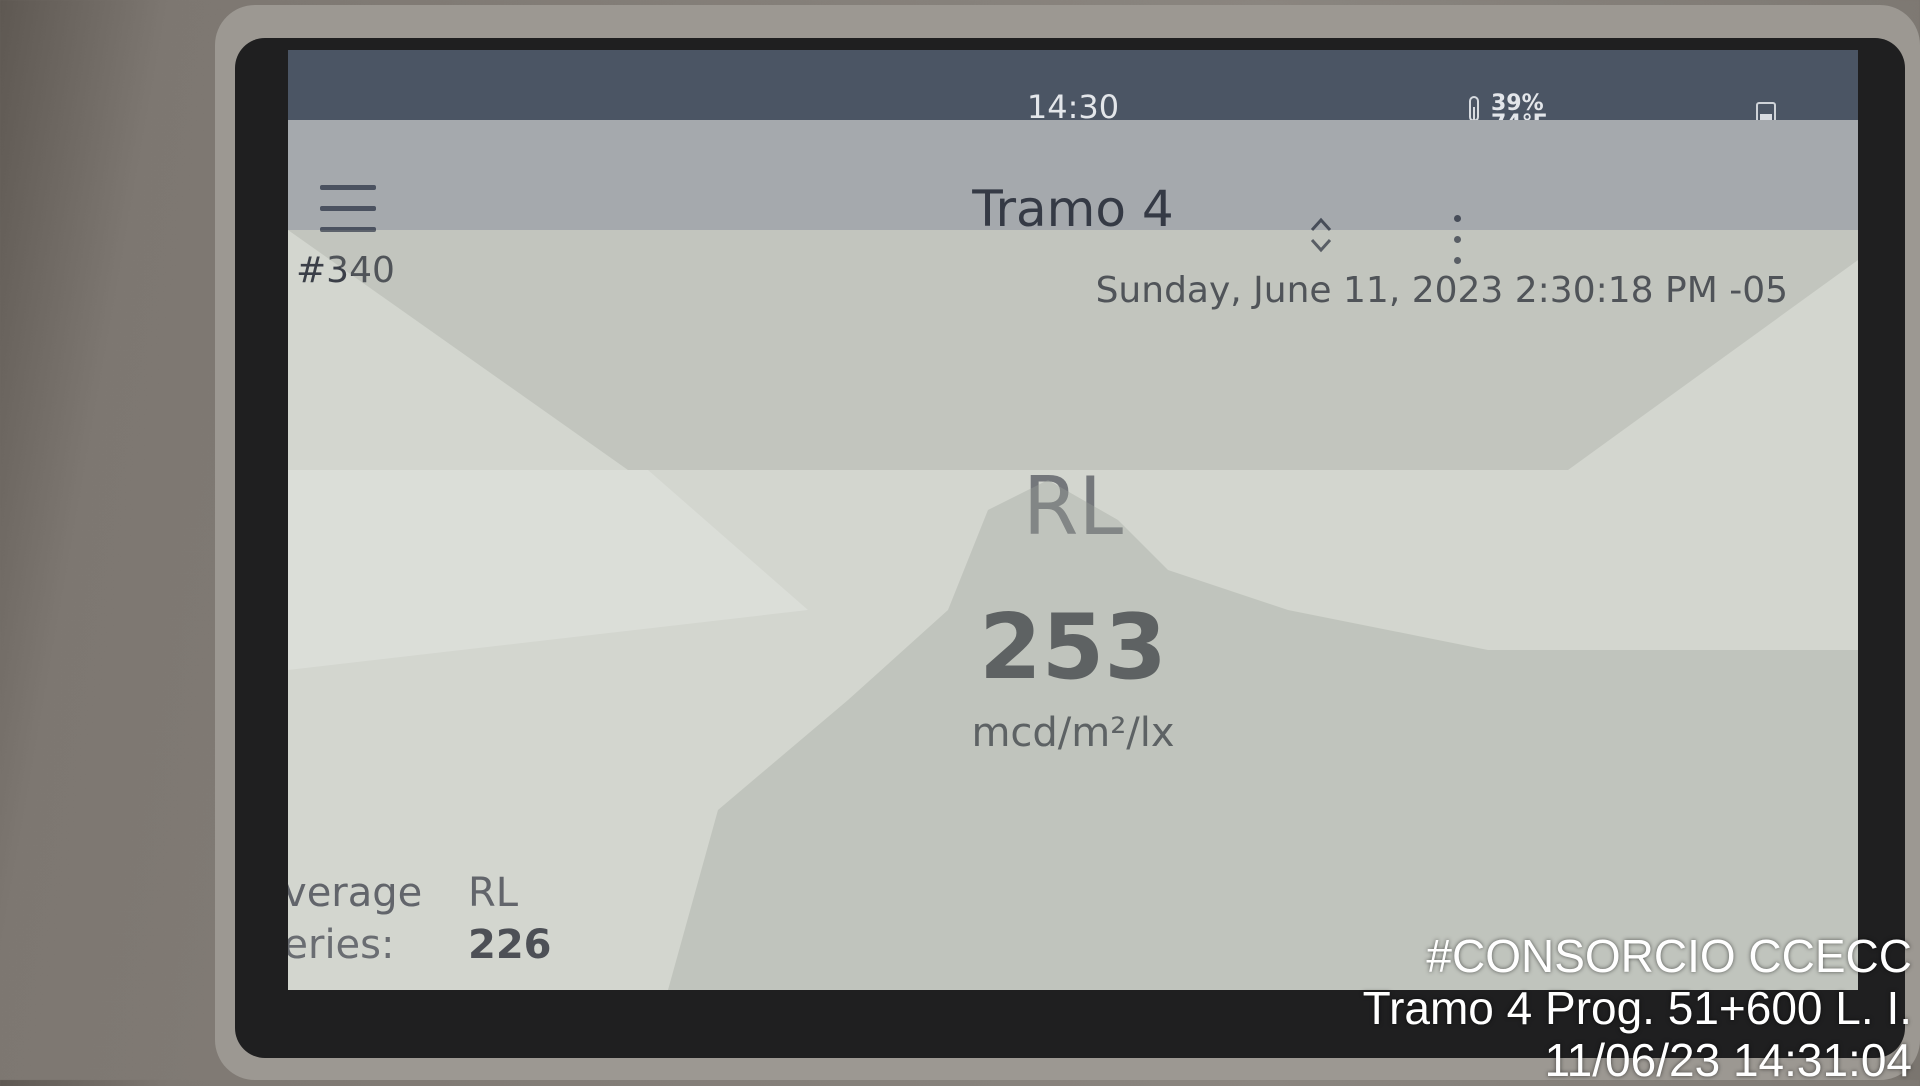  I want to click on record-number: #340, so click(345, 270).